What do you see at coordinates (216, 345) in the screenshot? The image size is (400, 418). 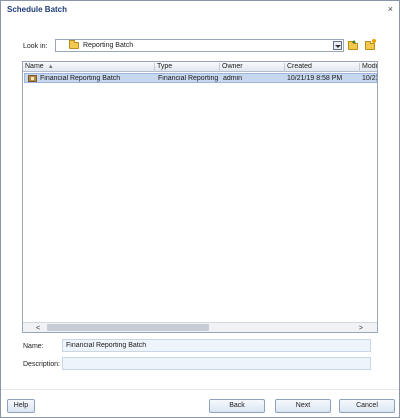 I see `name-input` at bounding box center [216, 345].